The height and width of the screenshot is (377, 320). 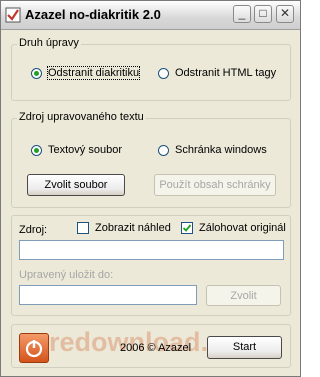 What do you see at coordinates (244, 347) in the screenshot?
I see `start-button: Start` at bounding box center [244, 347].